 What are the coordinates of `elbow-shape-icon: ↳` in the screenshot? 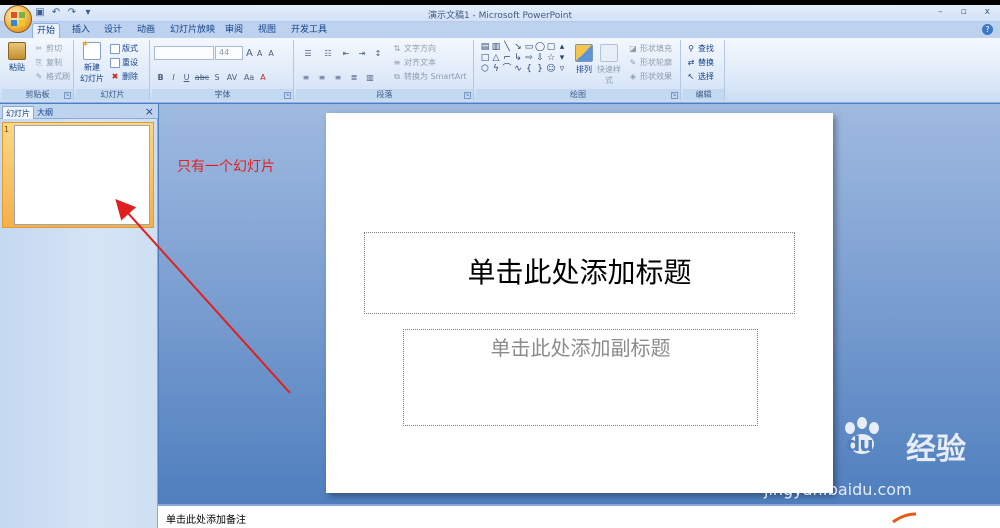 It's located at (518, 58).